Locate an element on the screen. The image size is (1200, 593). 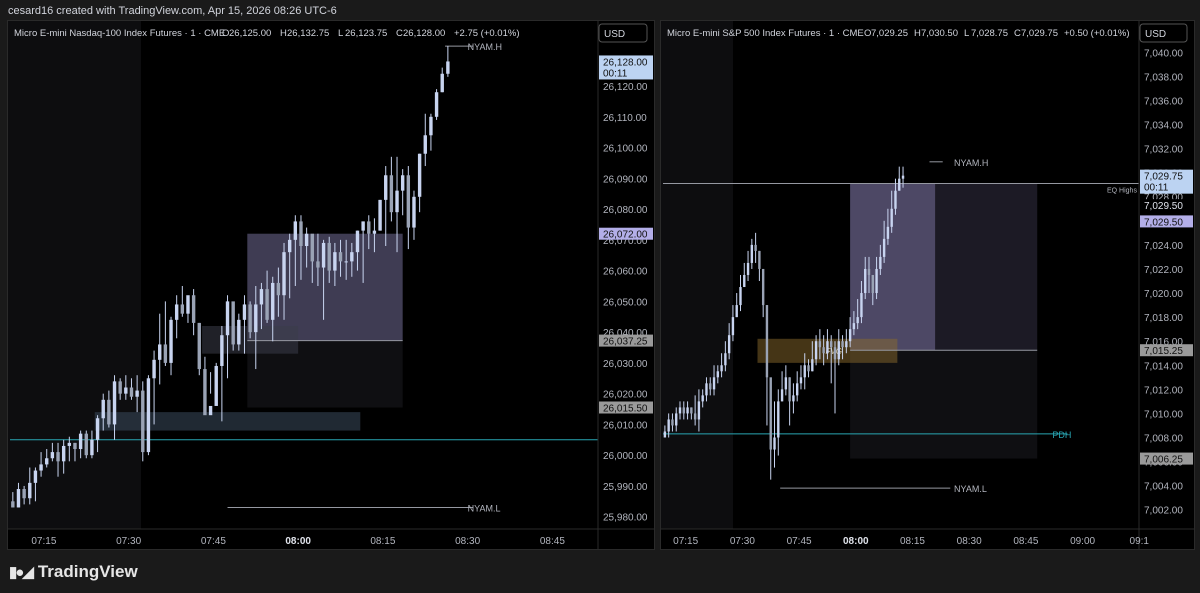
x-tick-label: 08:15 is located at coordinates (912, 541).